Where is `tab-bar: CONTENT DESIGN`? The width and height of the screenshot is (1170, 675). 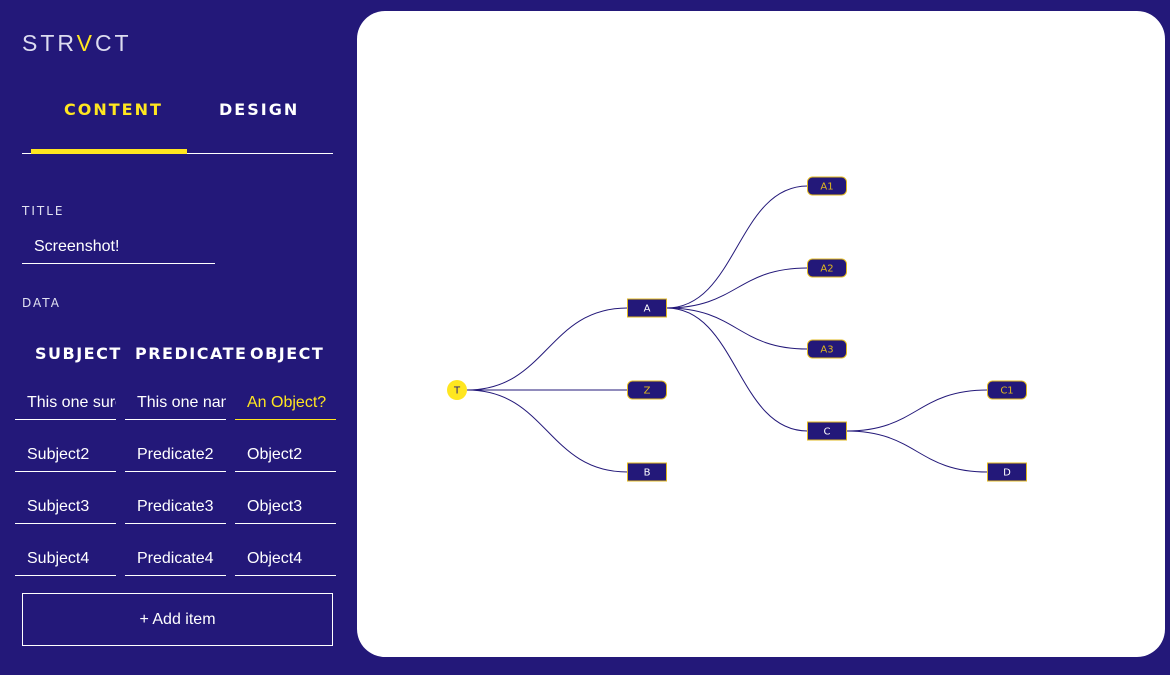
tab-bar: CONTENT DESIGN is located at coordinates (177, 121).